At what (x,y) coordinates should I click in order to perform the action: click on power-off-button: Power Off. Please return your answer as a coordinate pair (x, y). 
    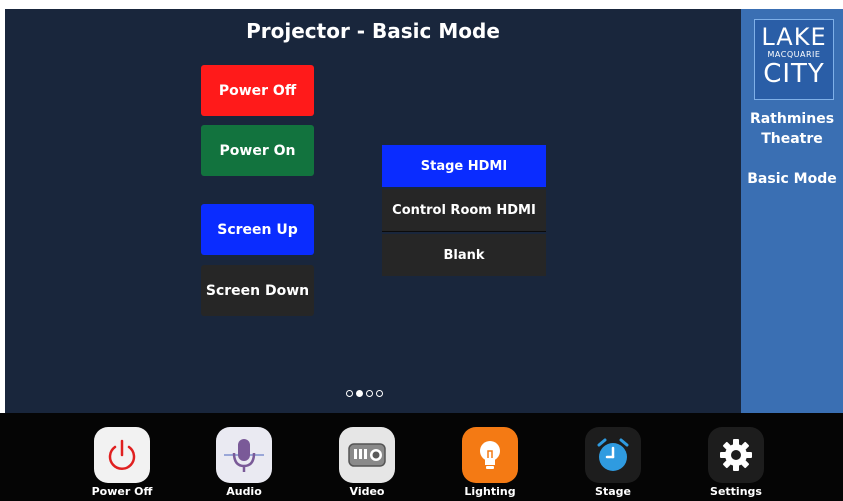
    Looking at the image, I should click on (257, 90).